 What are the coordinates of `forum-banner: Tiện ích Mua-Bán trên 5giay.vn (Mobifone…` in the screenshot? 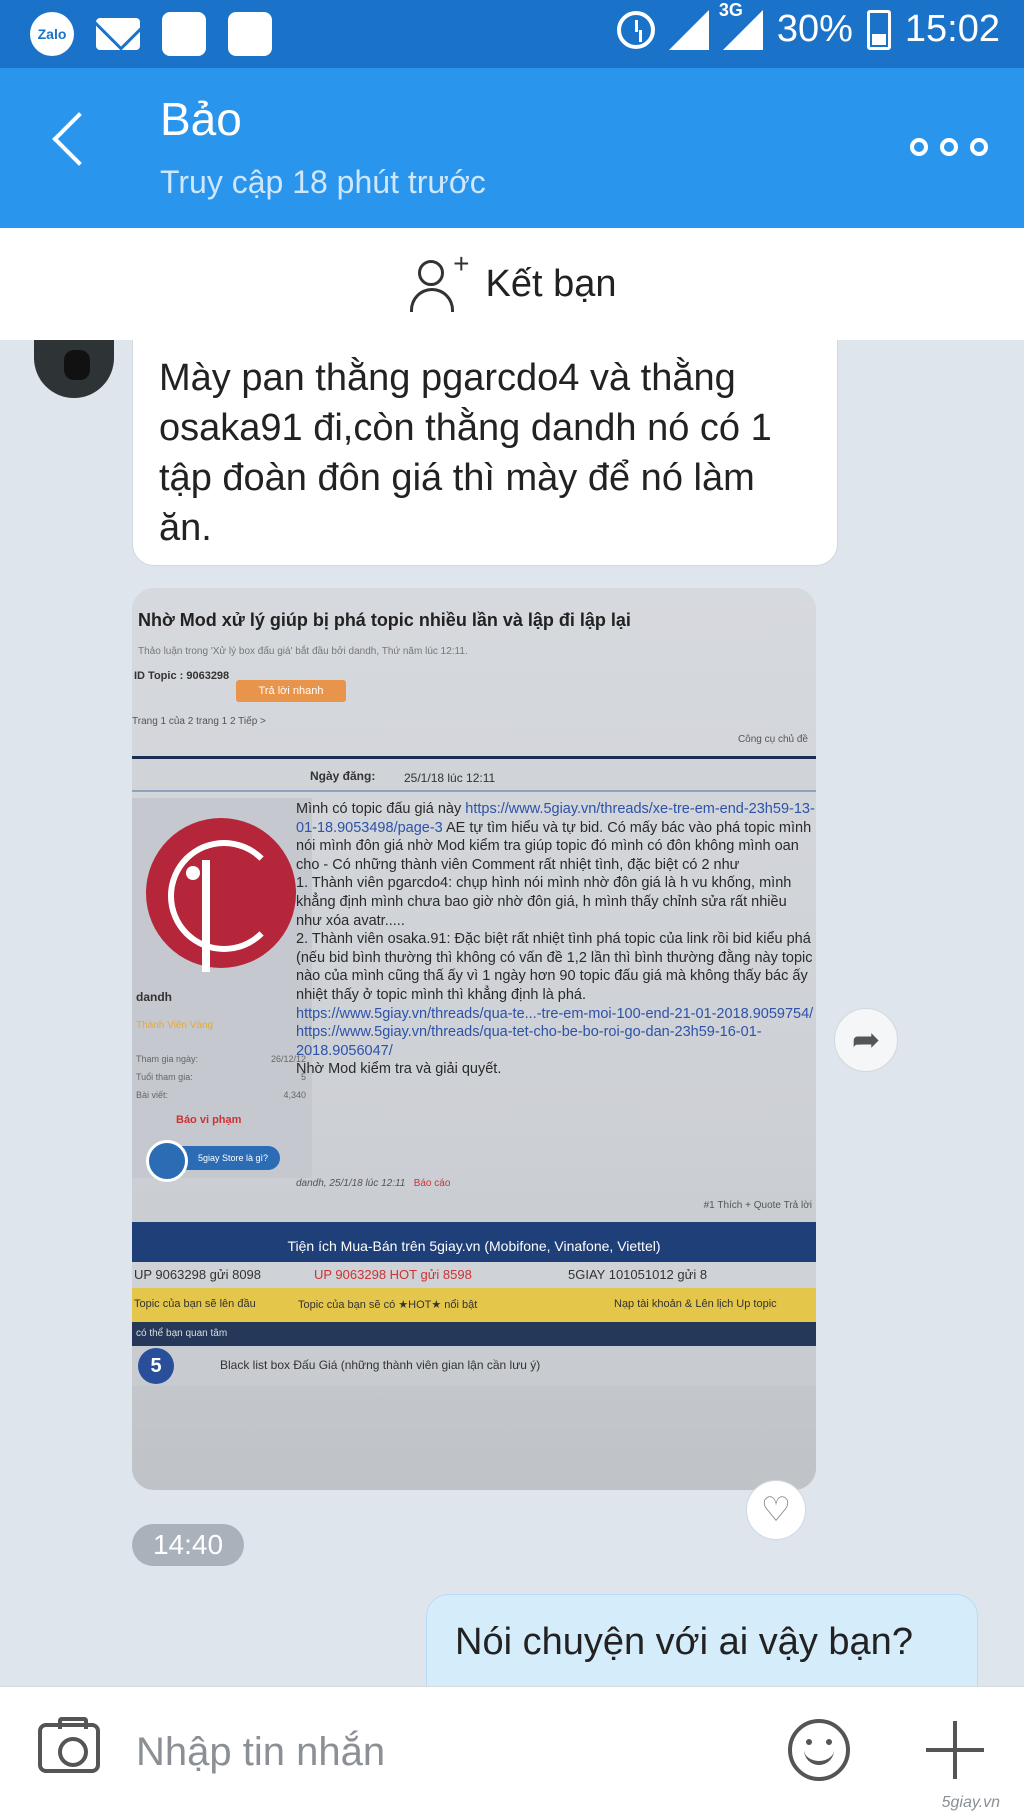 It's located at (474, 1242).